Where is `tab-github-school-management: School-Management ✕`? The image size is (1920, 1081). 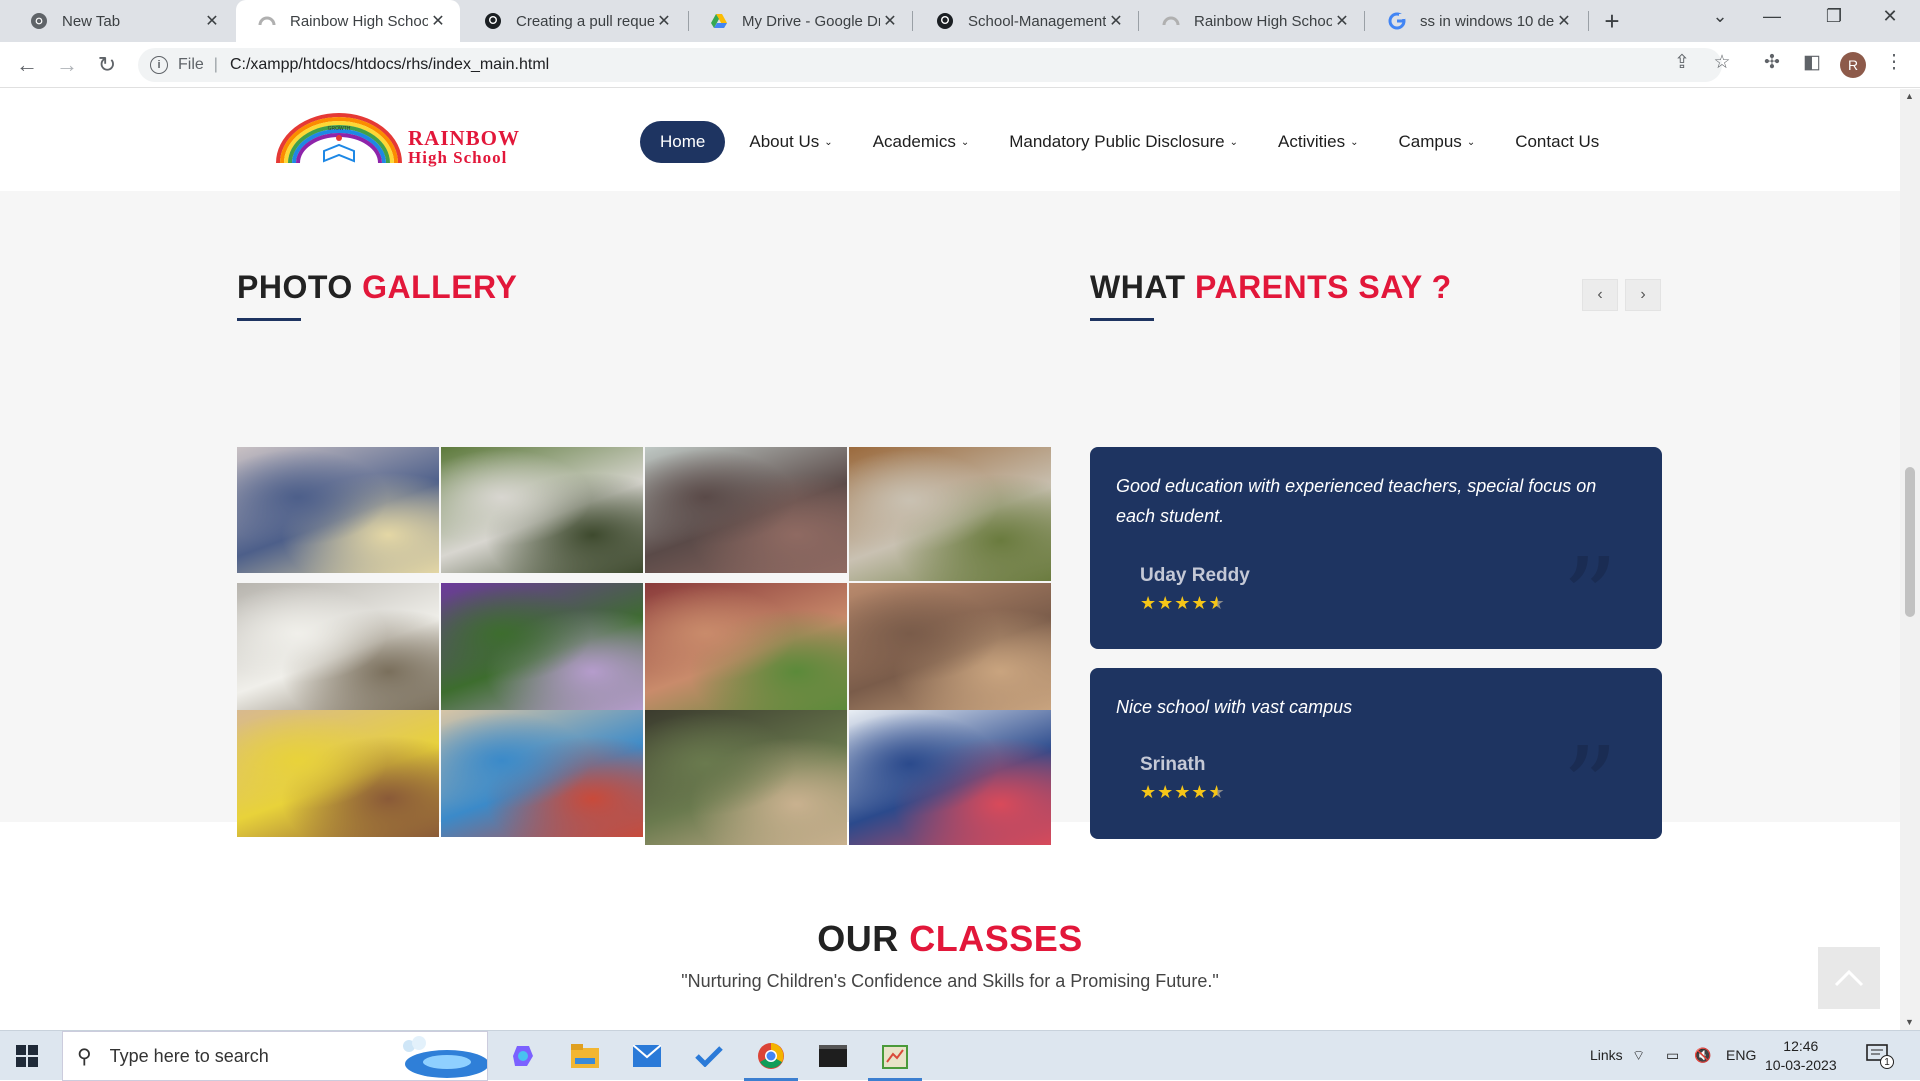 tab-github-school-management: School-Management ✕ is located at coordinates (1026, 21).